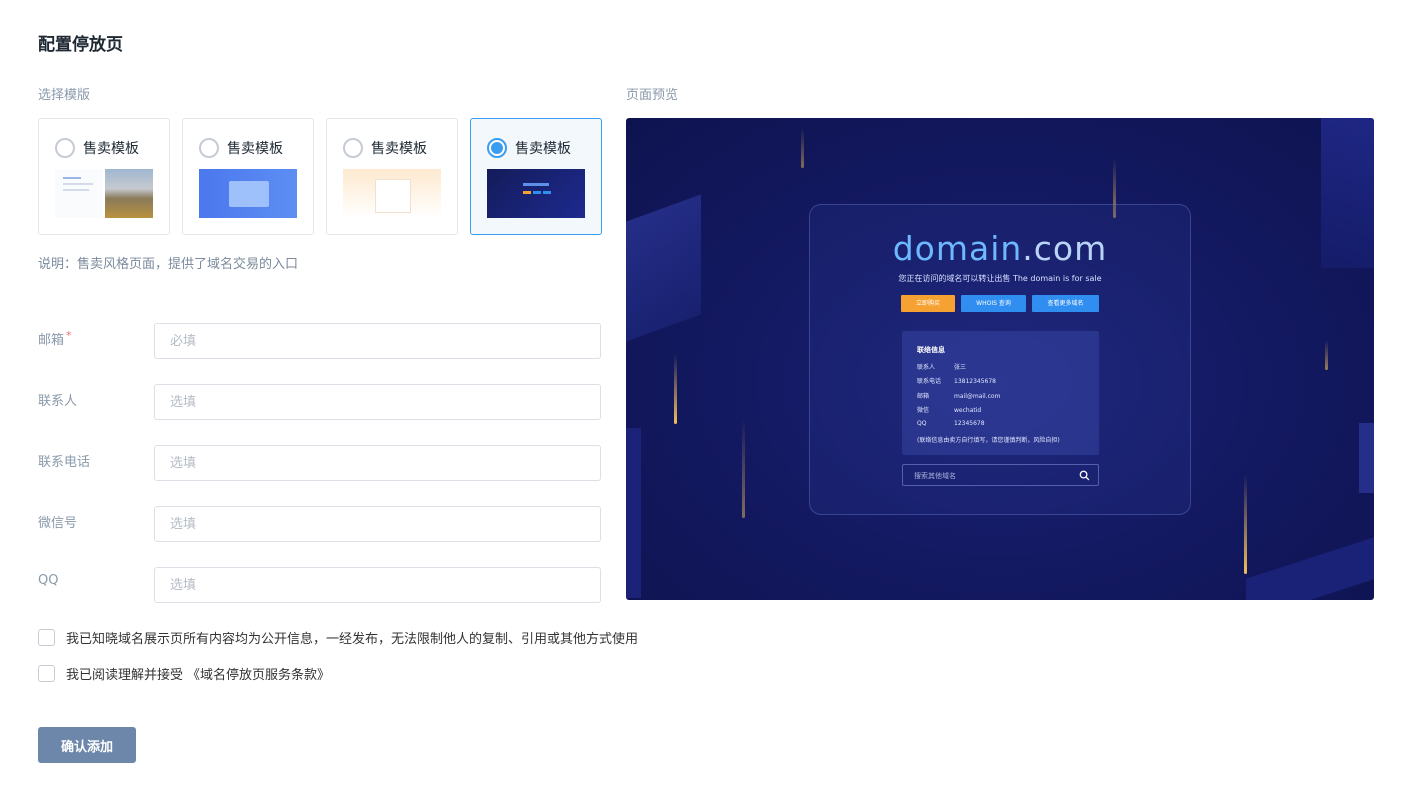 The width and height of the screenshot is (1410, 786). Describe the element at coordinates (956, 381) in the screenshot. I see `preview-contact-row: 联系电话 13812345678` at that location.